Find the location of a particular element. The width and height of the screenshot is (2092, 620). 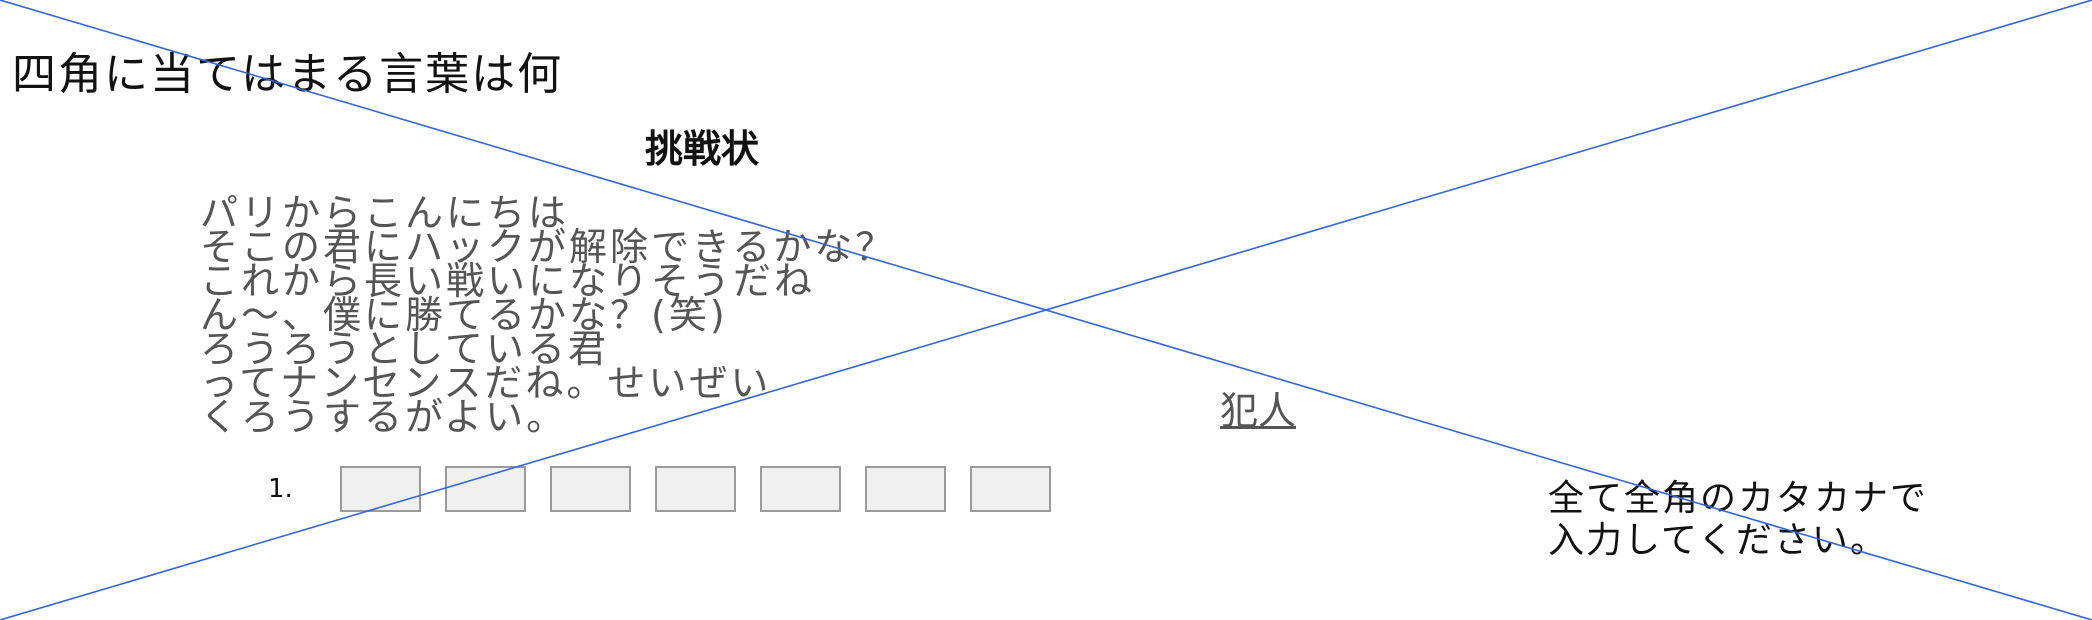

answer-row: 1. is located at coordinates (671, 489).